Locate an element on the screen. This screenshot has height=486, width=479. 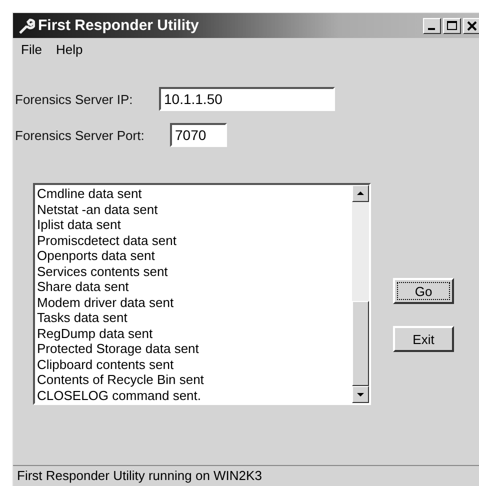
log-line: Iplist data sent is located at coordinates (79, 224).